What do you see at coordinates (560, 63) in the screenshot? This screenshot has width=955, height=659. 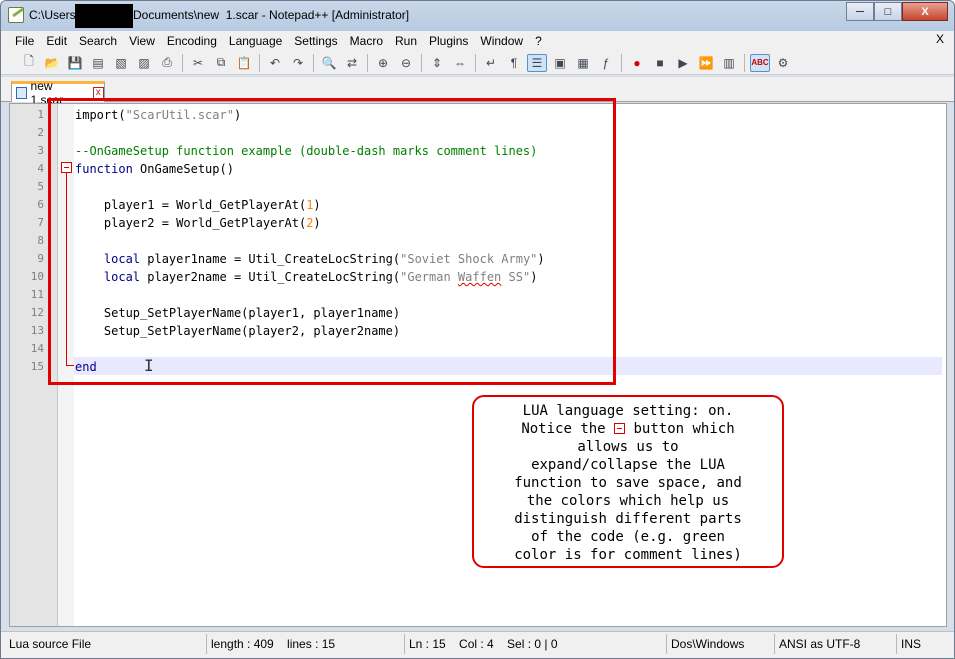 I see `user-language-icon: ▣` at bounding box center [560, 63].